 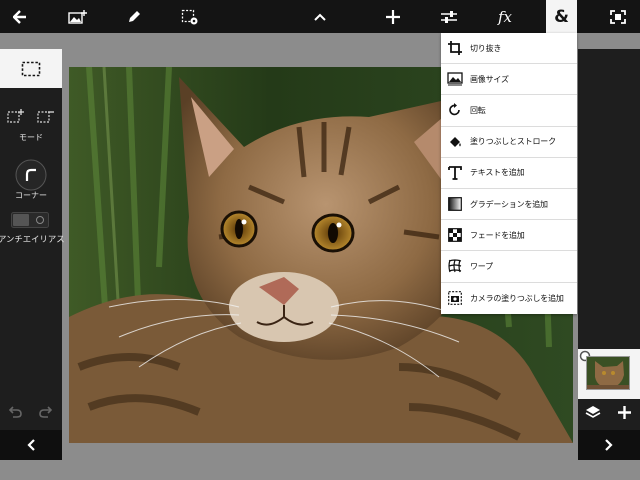 I want to click on gradient-icon, so click(x=455, y=204).